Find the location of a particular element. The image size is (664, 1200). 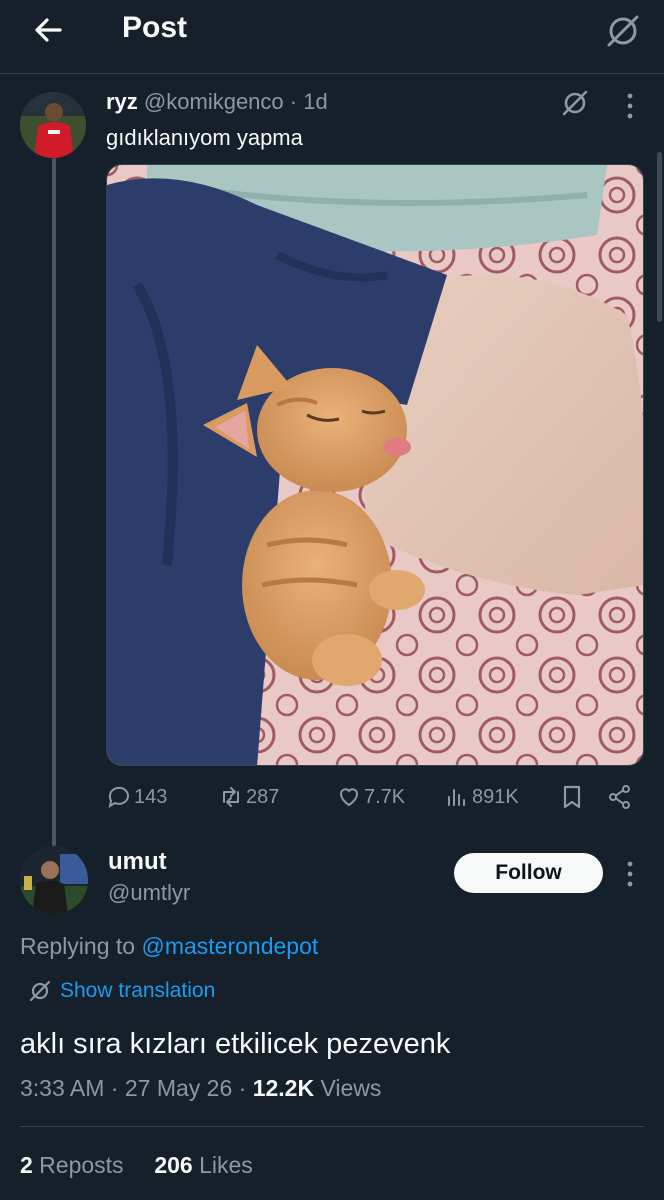

views-count: 12.2K is located at coordinates (283, 1088).